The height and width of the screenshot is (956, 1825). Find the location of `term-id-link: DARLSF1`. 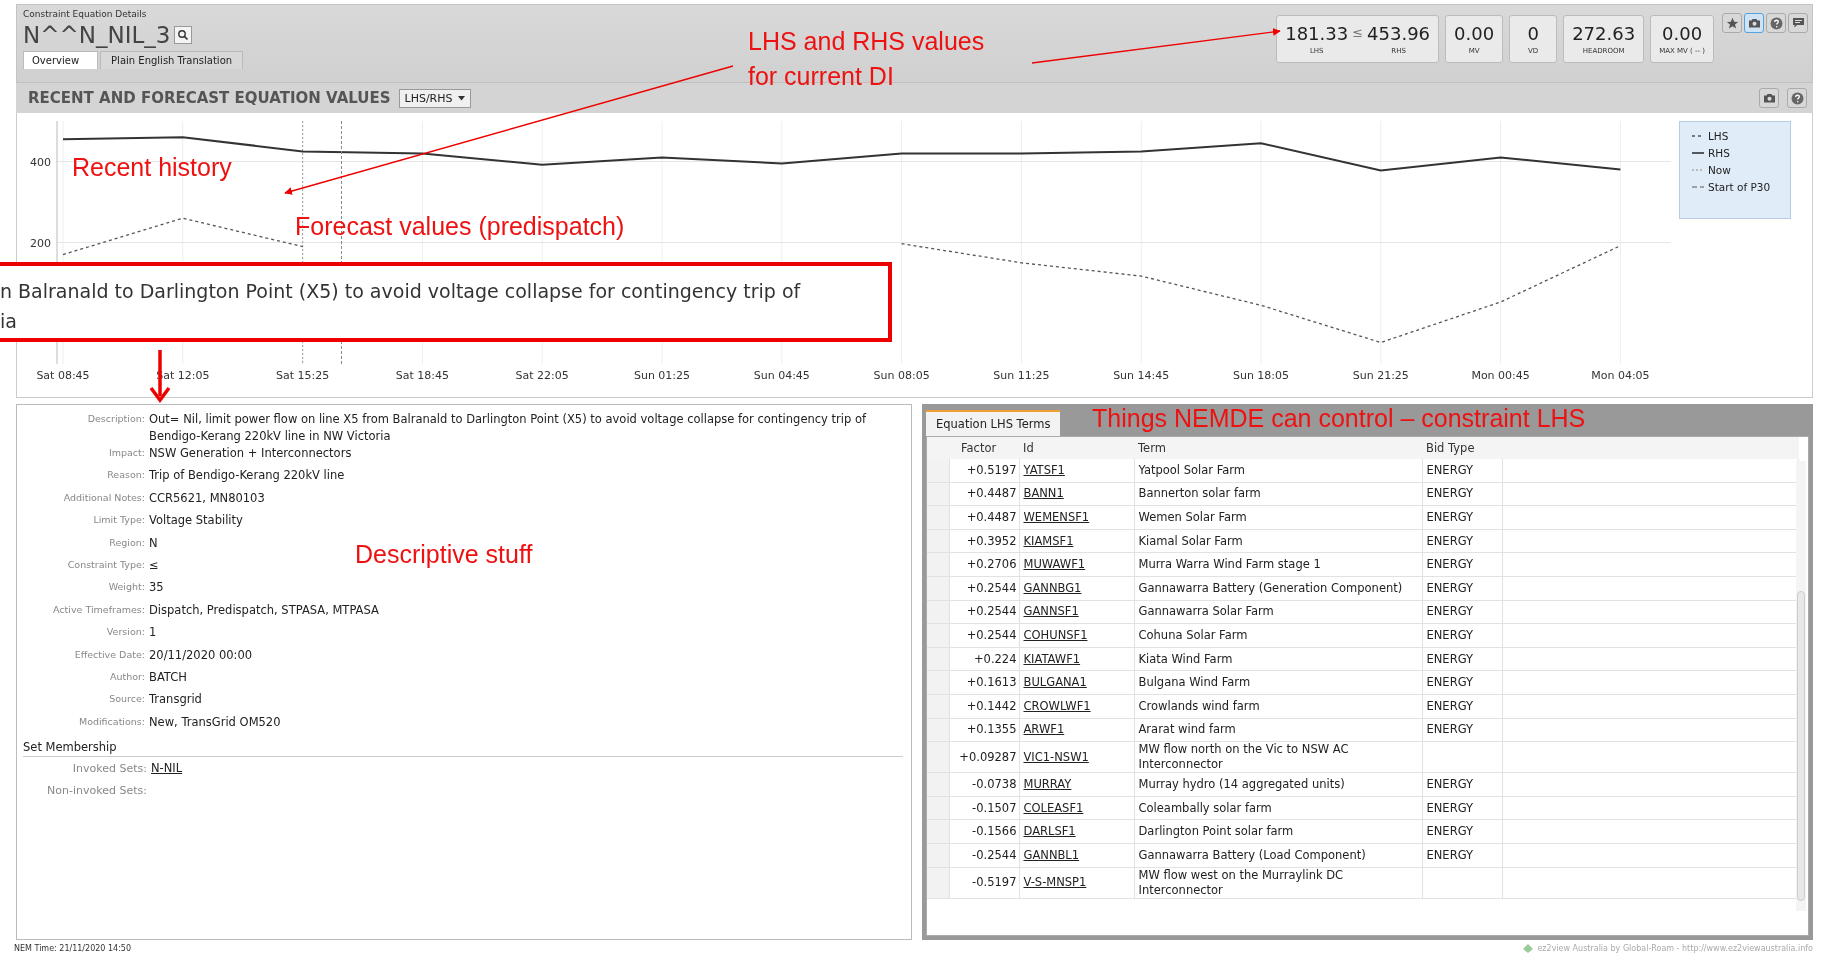

term-id-link: DARLSF1 is located at coordinates (1049, 831).